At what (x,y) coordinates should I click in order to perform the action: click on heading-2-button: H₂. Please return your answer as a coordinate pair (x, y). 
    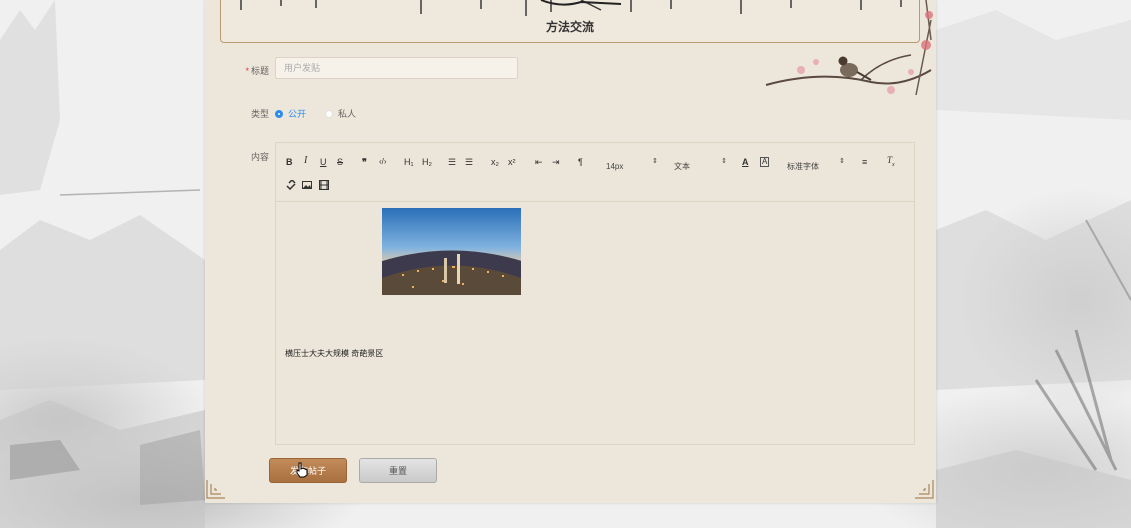
    Looking at the image, I should click on (427, 162).